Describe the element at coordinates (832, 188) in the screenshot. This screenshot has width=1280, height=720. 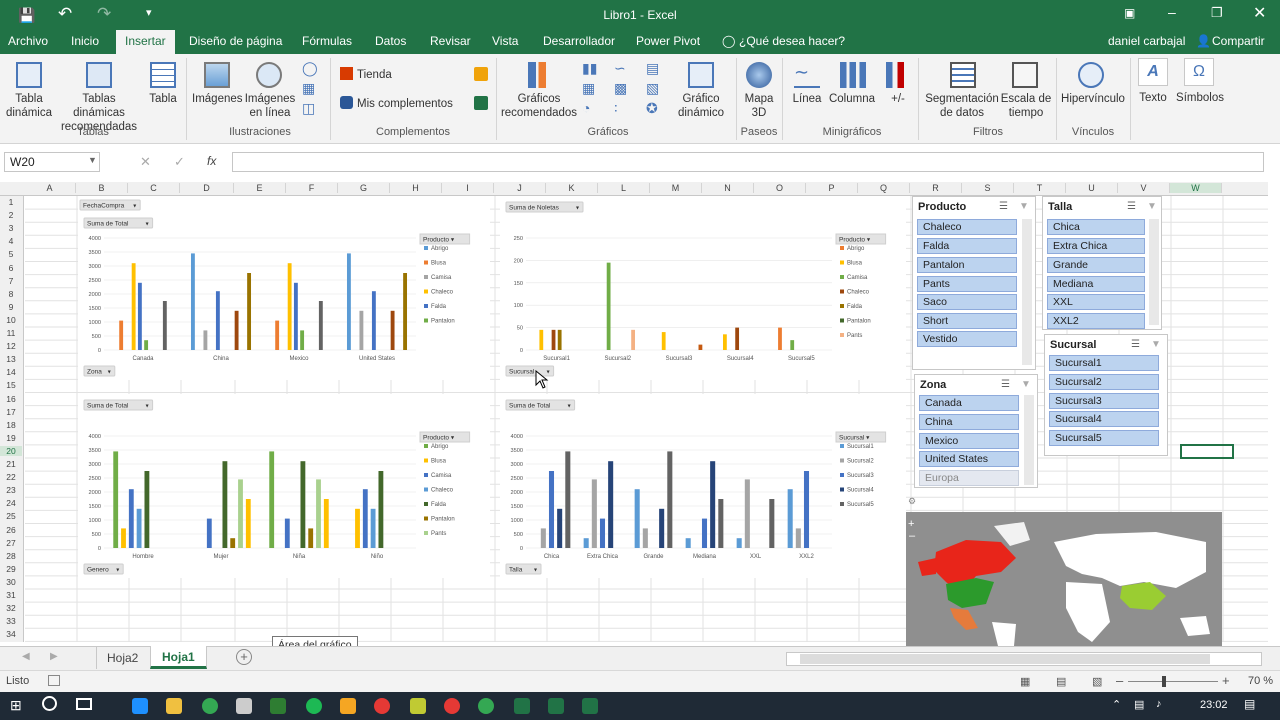
I see `column-header: P` at that location.